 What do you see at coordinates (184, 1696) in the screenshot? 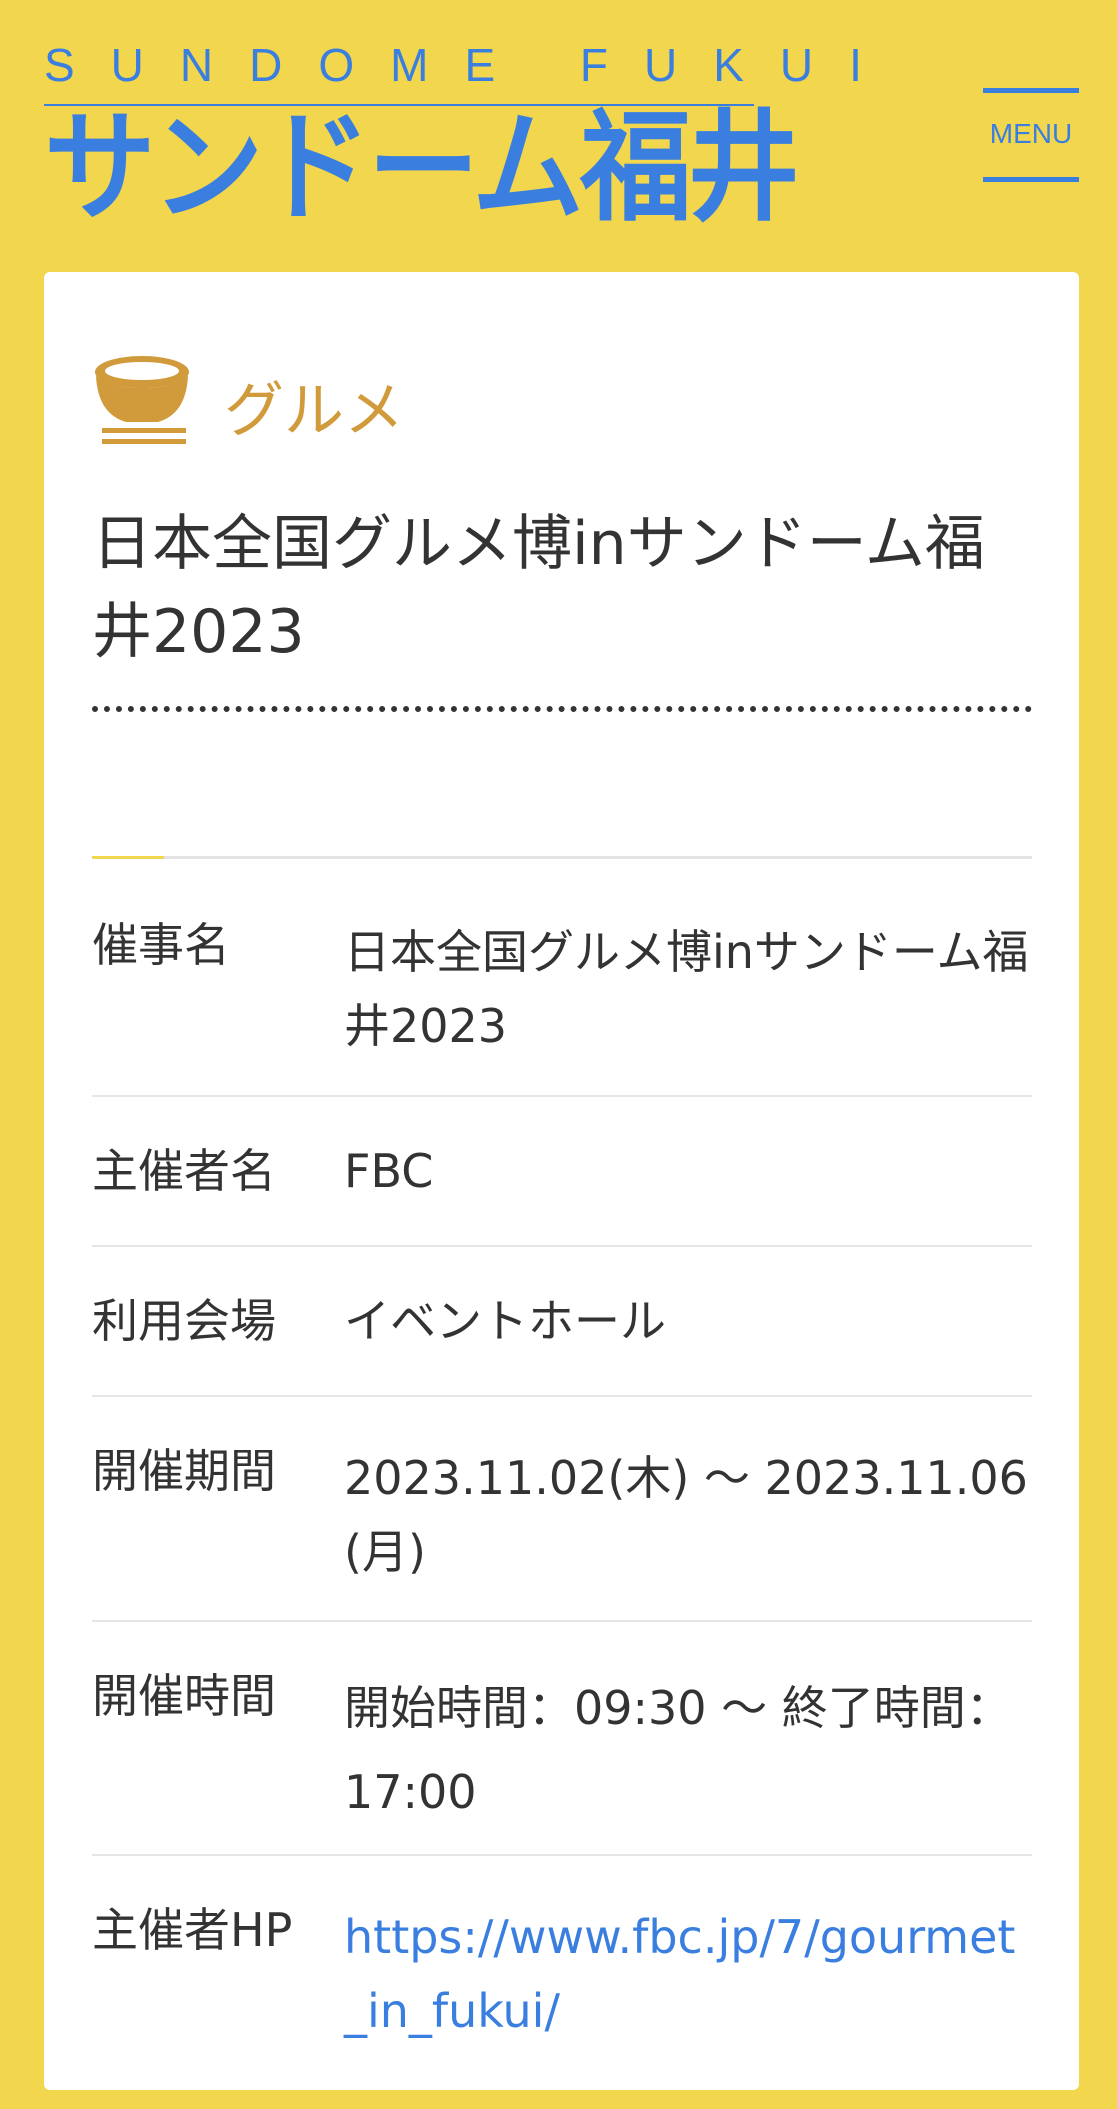
I see `info-key: 開催時間` at bounding box center [184, 1696].